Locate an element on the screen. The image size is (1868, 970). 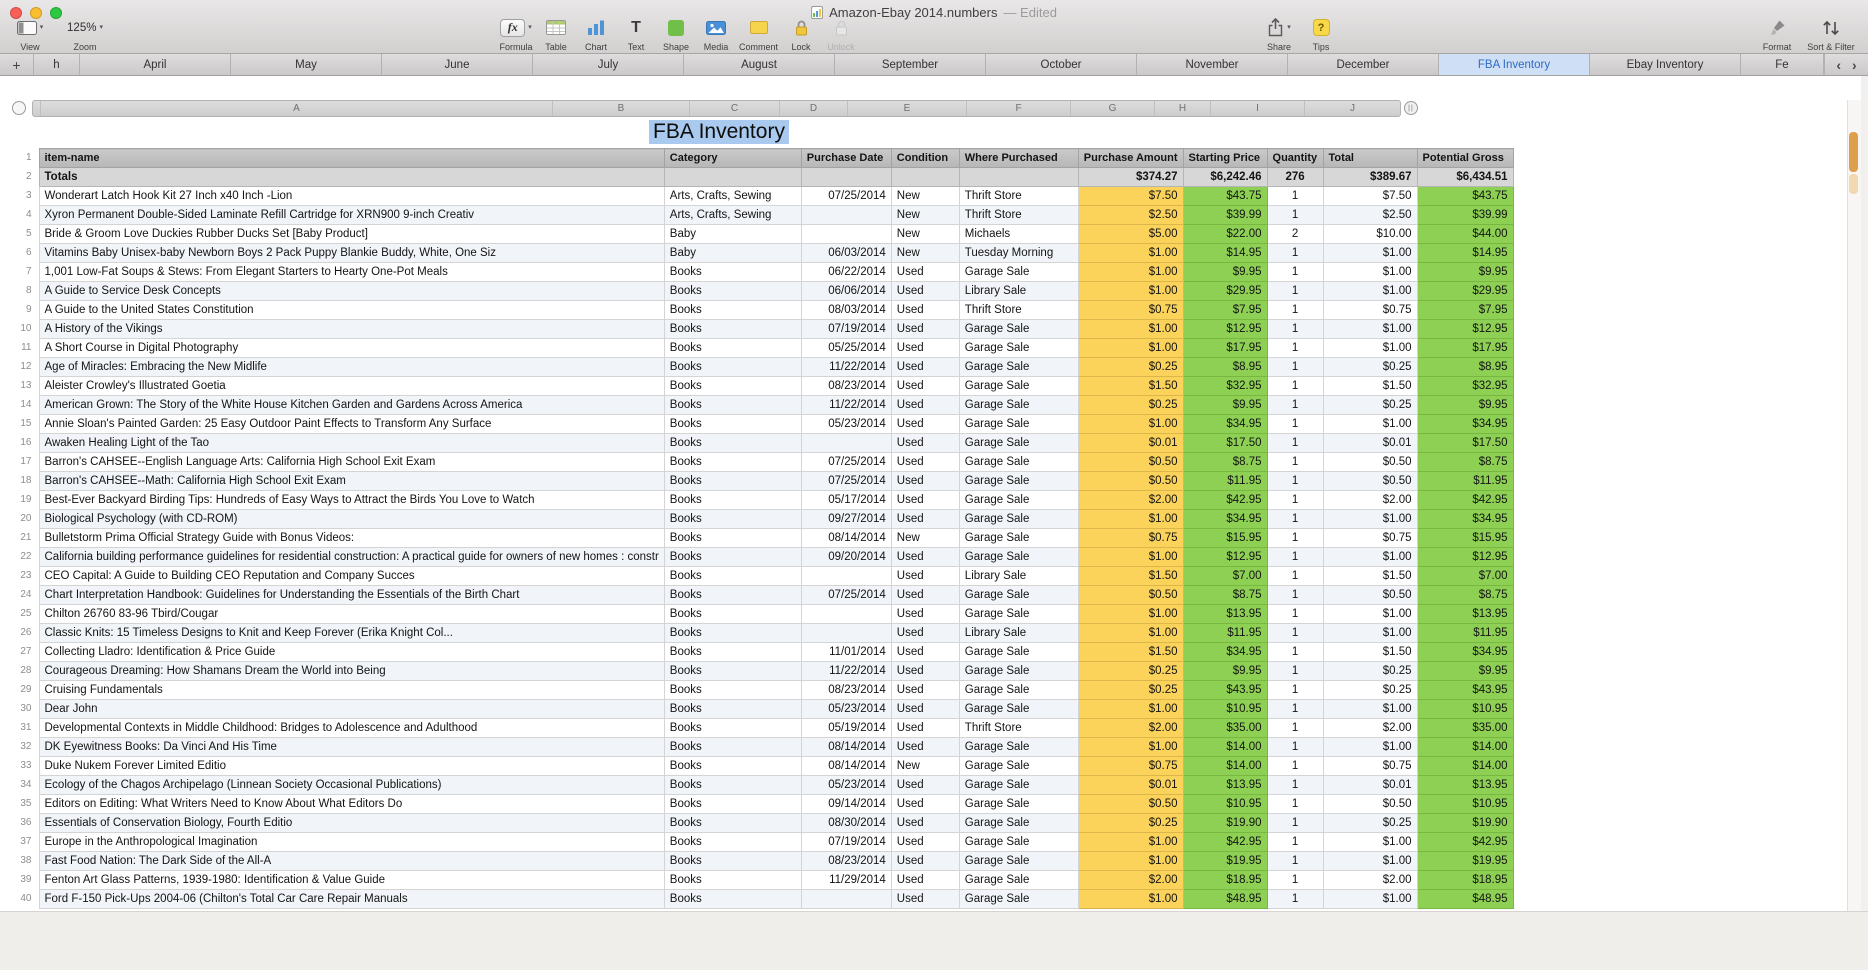
cell-F36: $0.25 is located at coordinates (1130, 823).